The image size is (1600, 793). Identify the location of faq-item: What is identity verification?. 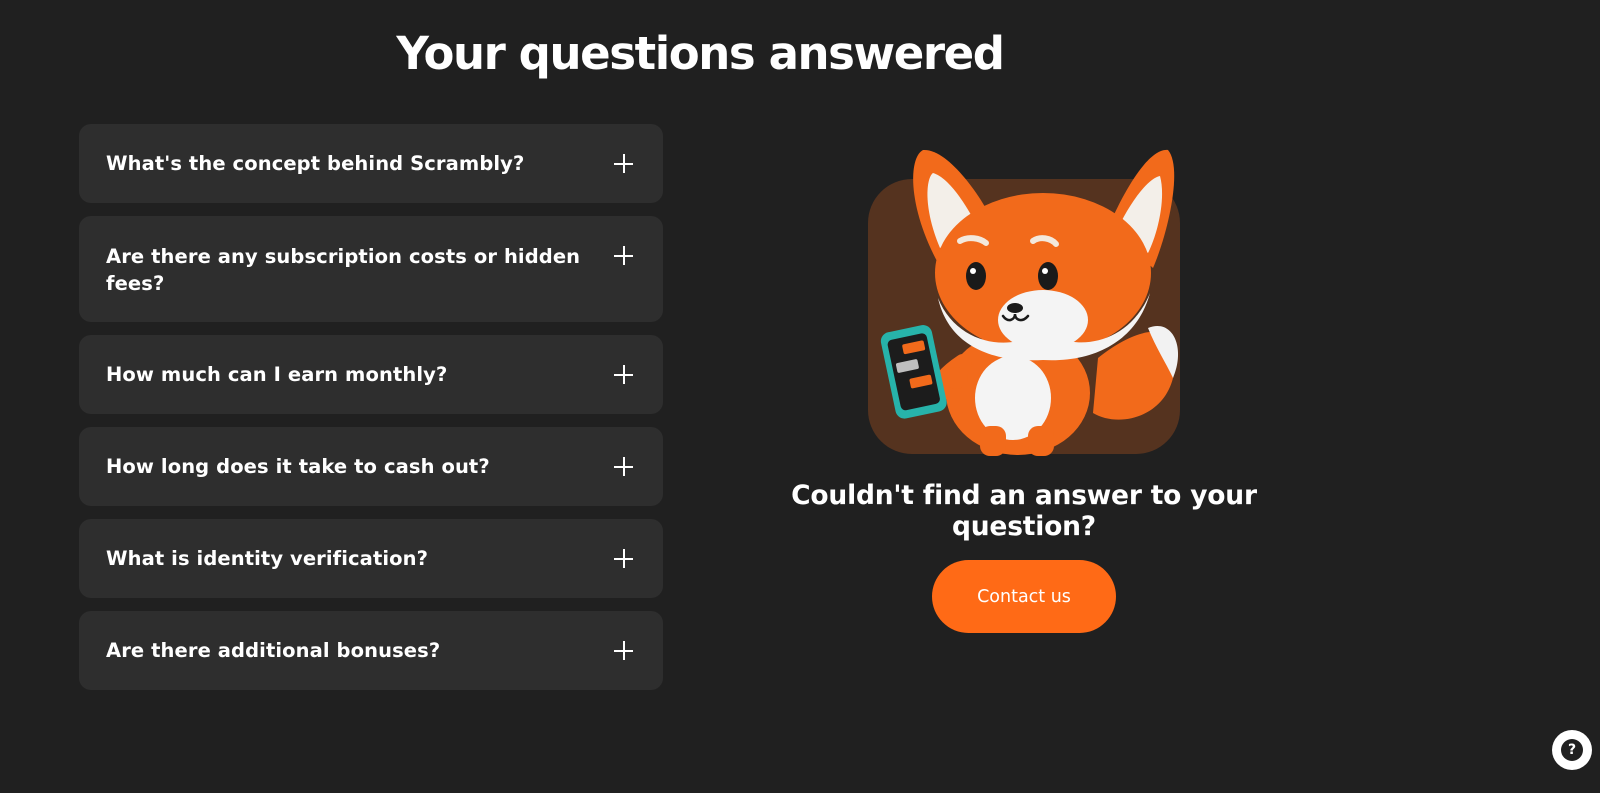
(371, 558).